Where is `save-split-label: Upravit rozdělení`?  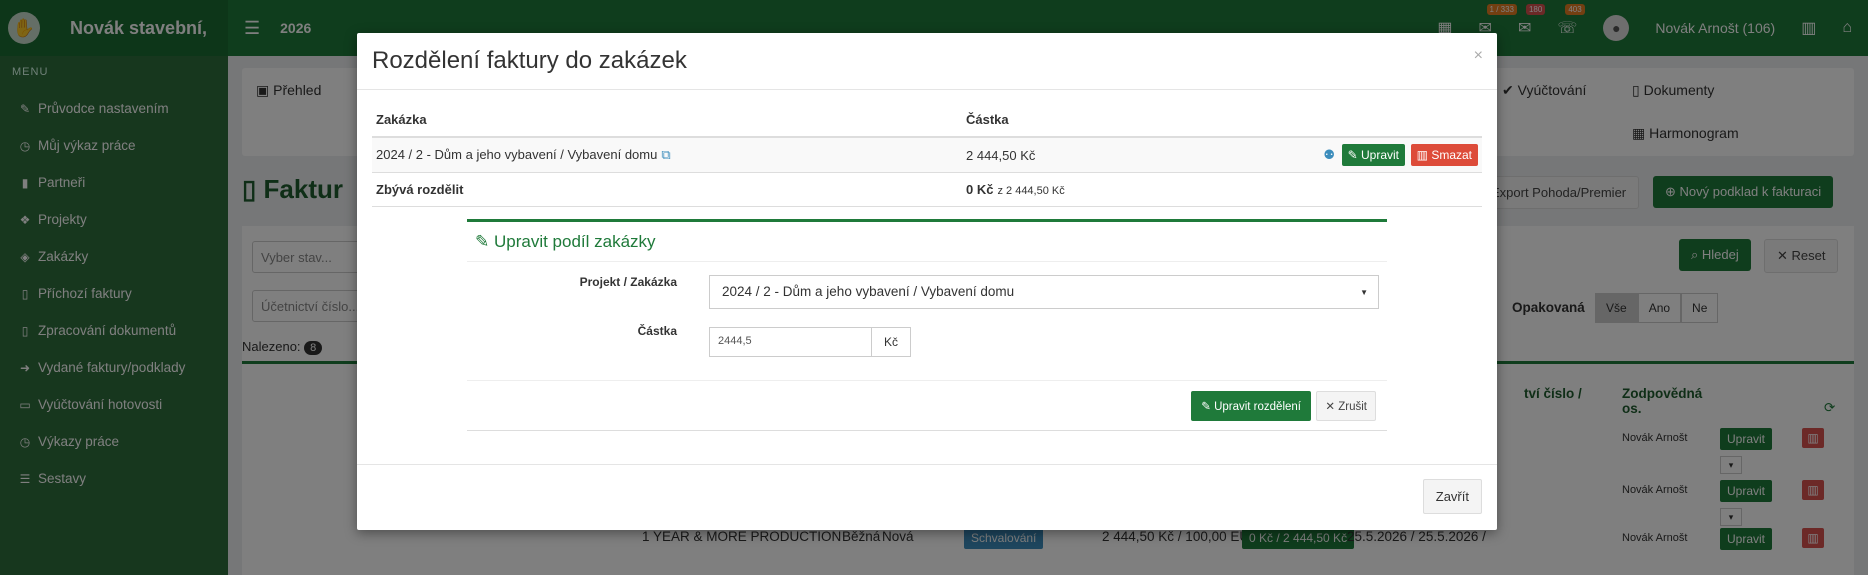
save-split-label: Upravit rozdělení is located at coordinates (1257, 407).